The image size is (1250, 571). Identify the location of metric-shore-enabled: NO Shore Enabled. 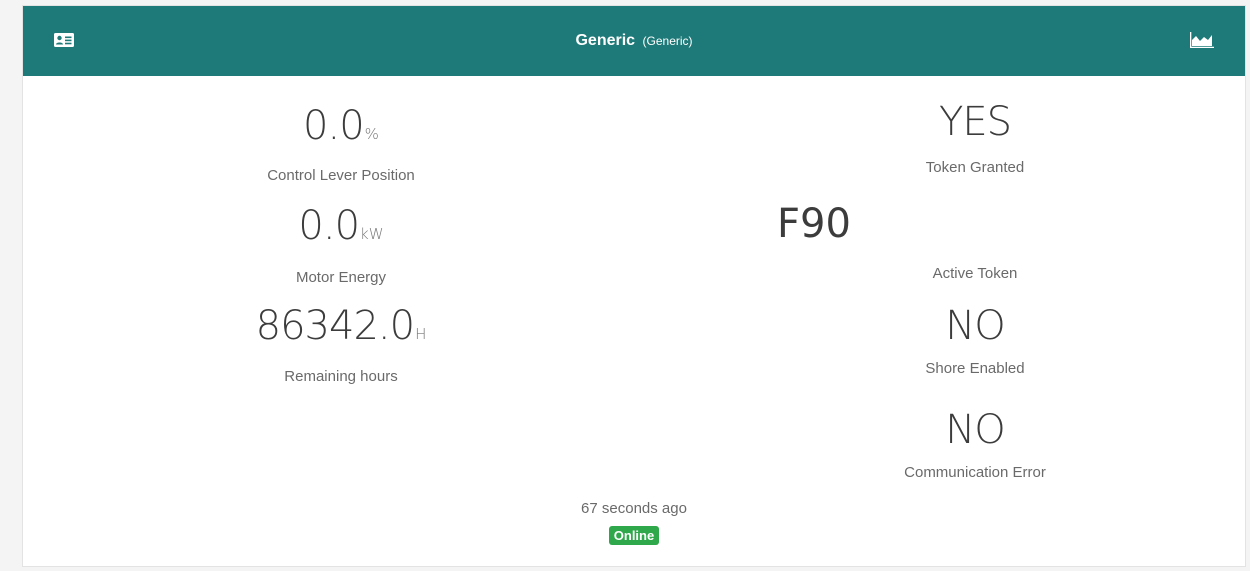
(975, 340).